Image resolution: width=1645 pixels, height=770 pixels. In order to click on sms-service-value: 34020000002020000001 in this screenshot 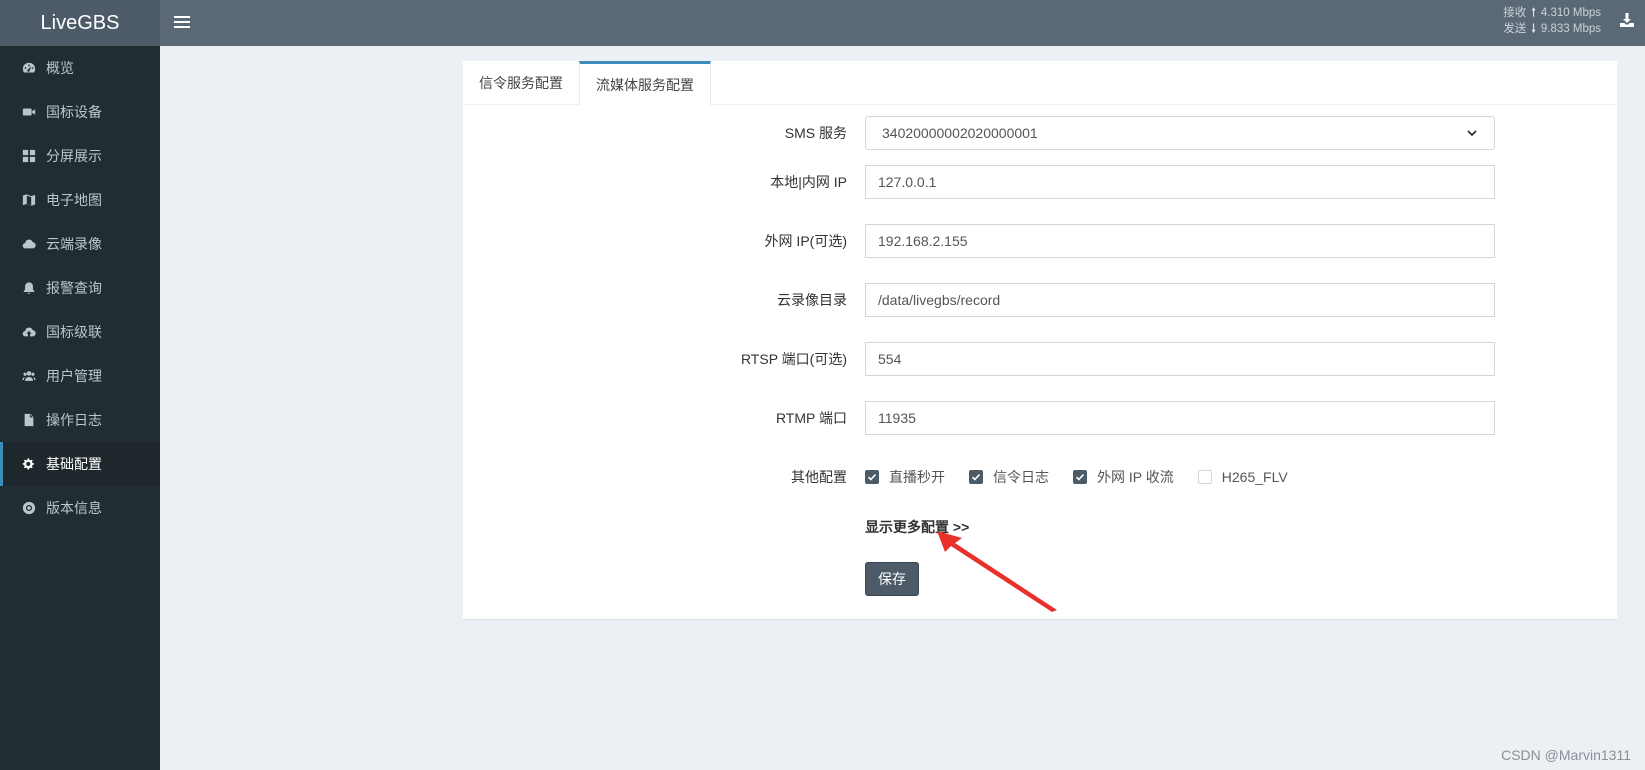, I will do `click(960, 133)`.